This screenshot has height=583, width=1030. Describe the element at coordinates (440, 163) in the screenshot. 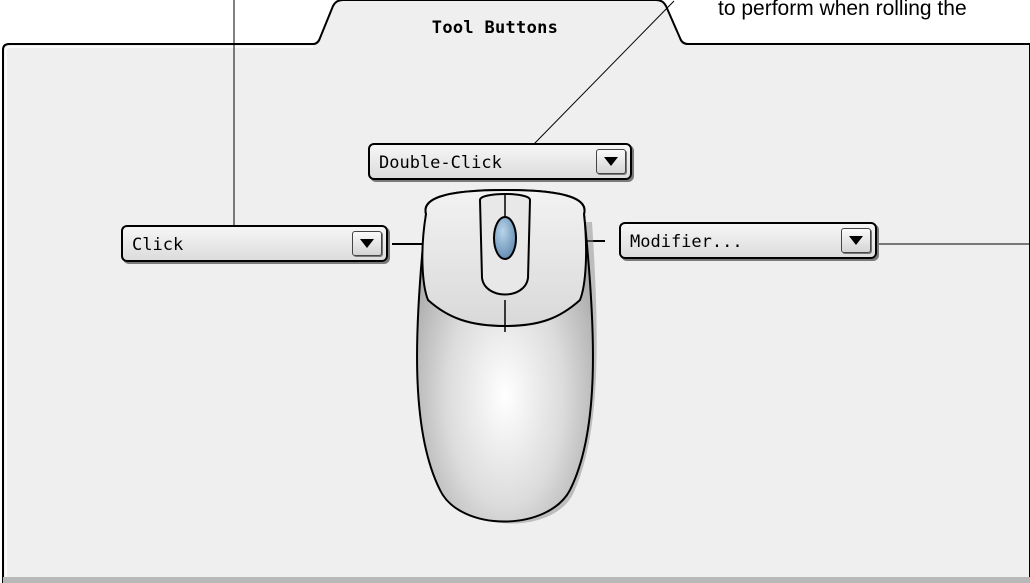

I see `upper-button-value: Double-Click` at that location.